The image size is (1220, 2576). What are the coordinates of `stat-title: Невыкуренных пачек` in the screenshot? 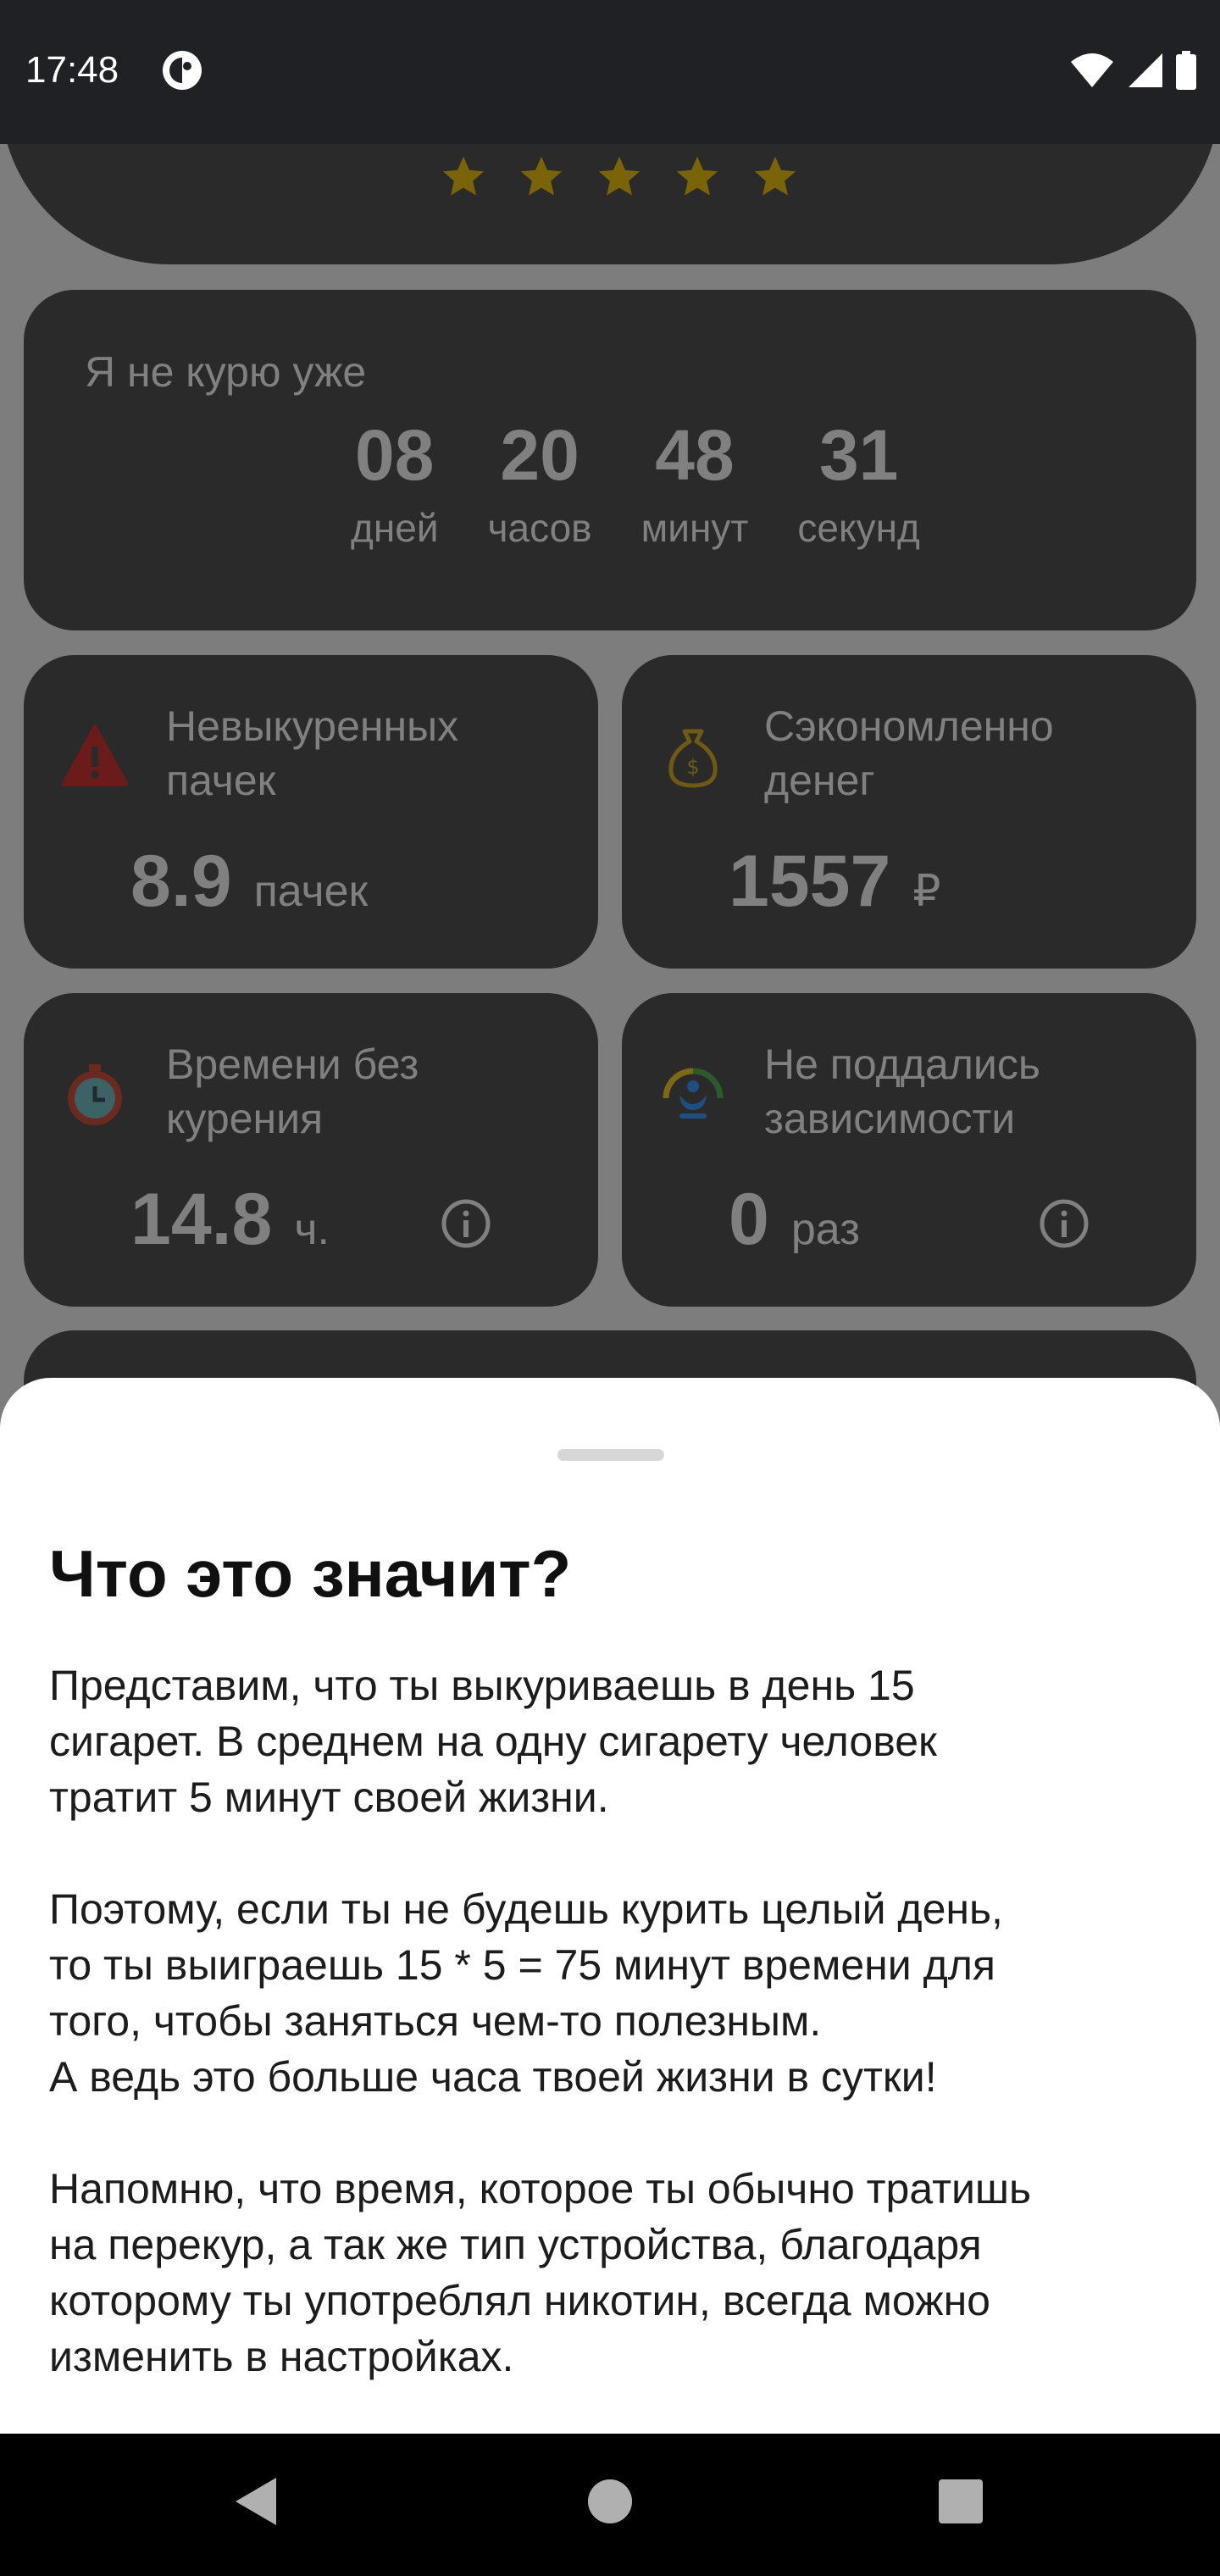 It's located at (312, 753).